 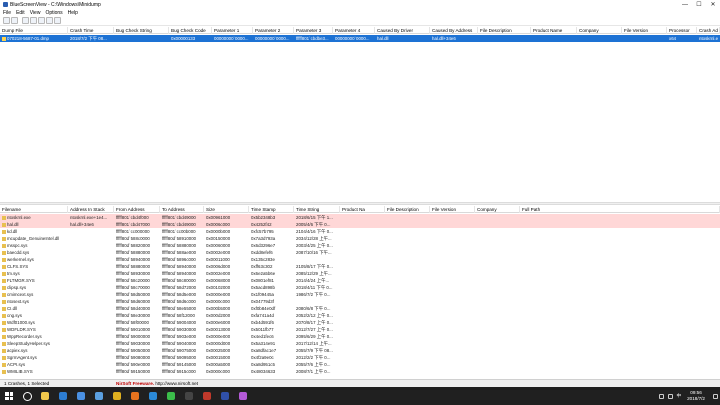 I want to click on driver-column-header: File Version, so click(x=452, y=209).